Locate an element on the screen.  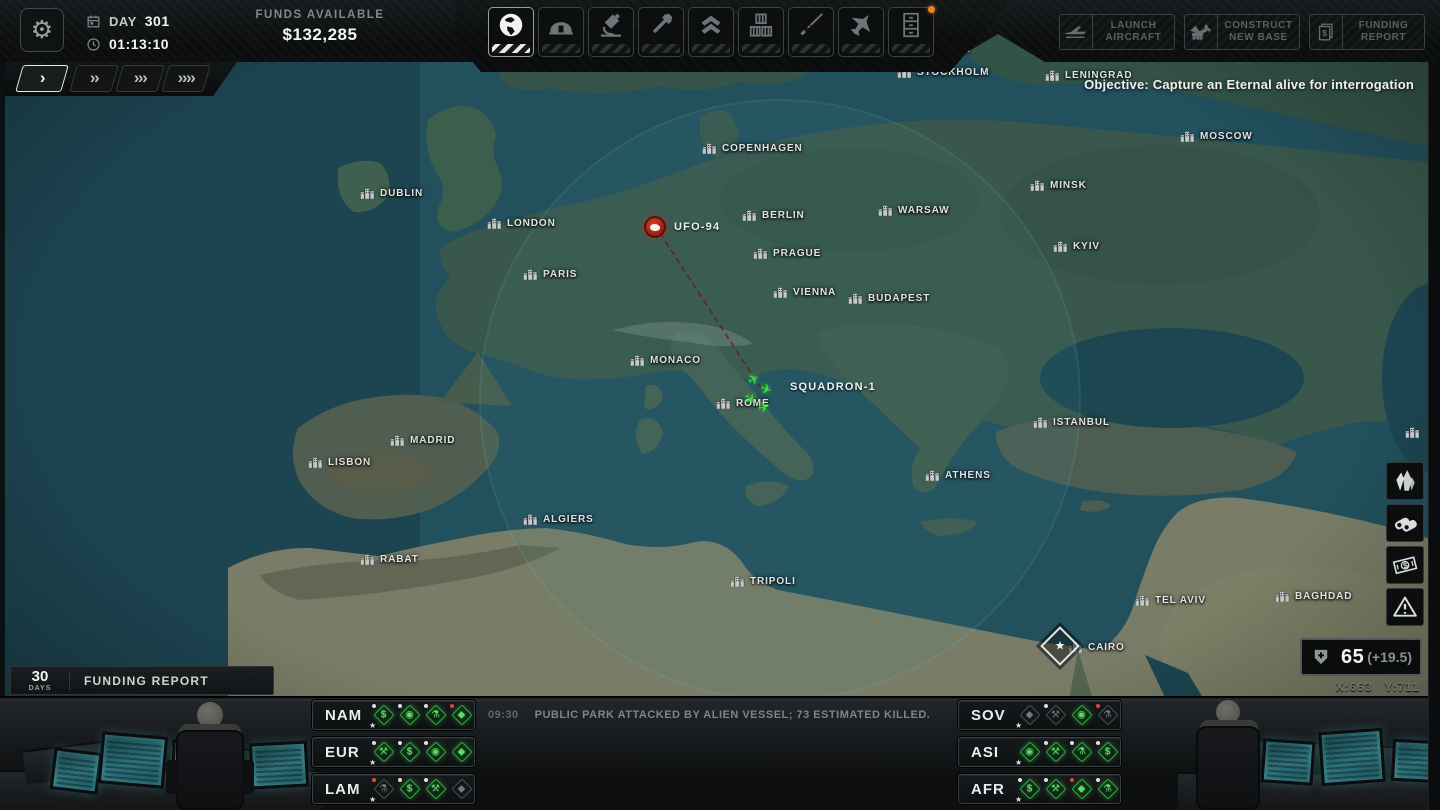
toolbar-archive-button is located at coordinates (911, 31).